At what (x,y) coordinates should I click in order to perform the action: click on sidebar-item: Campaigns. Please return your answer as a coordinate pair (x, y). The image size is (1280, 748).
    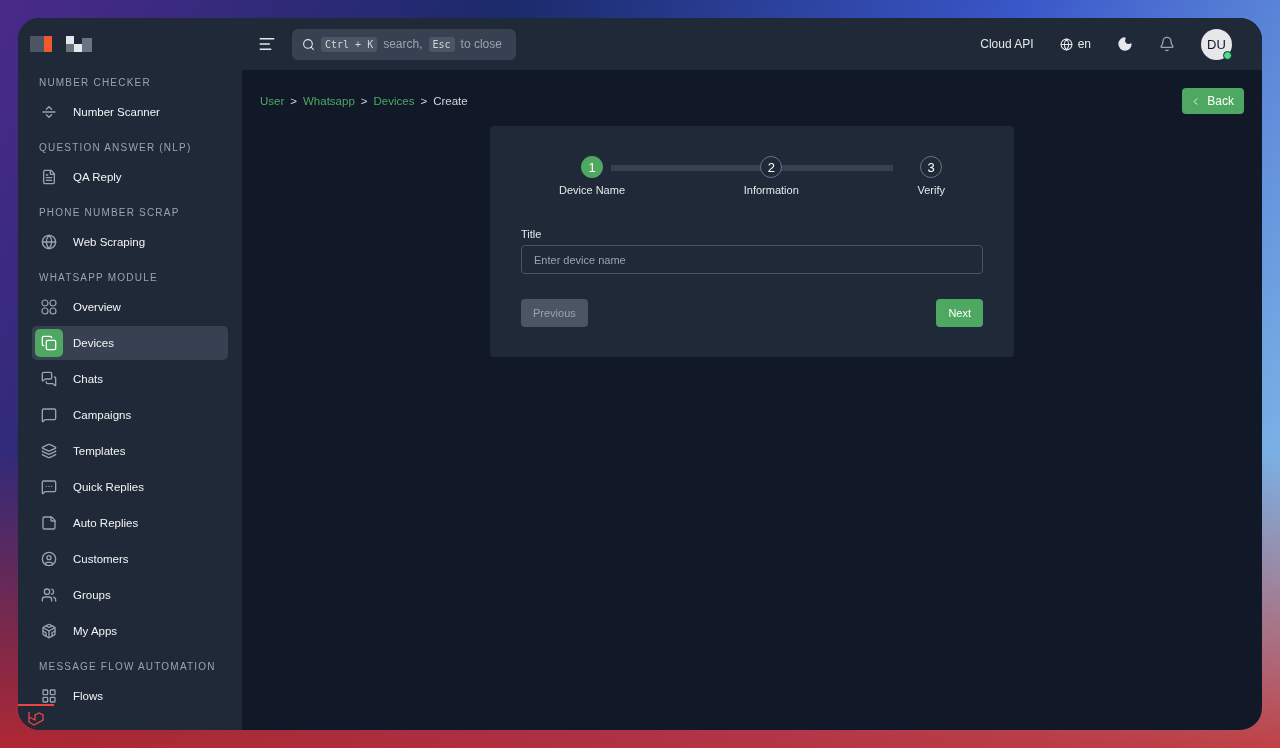
    Looking at the image, I should click on (130, 415).